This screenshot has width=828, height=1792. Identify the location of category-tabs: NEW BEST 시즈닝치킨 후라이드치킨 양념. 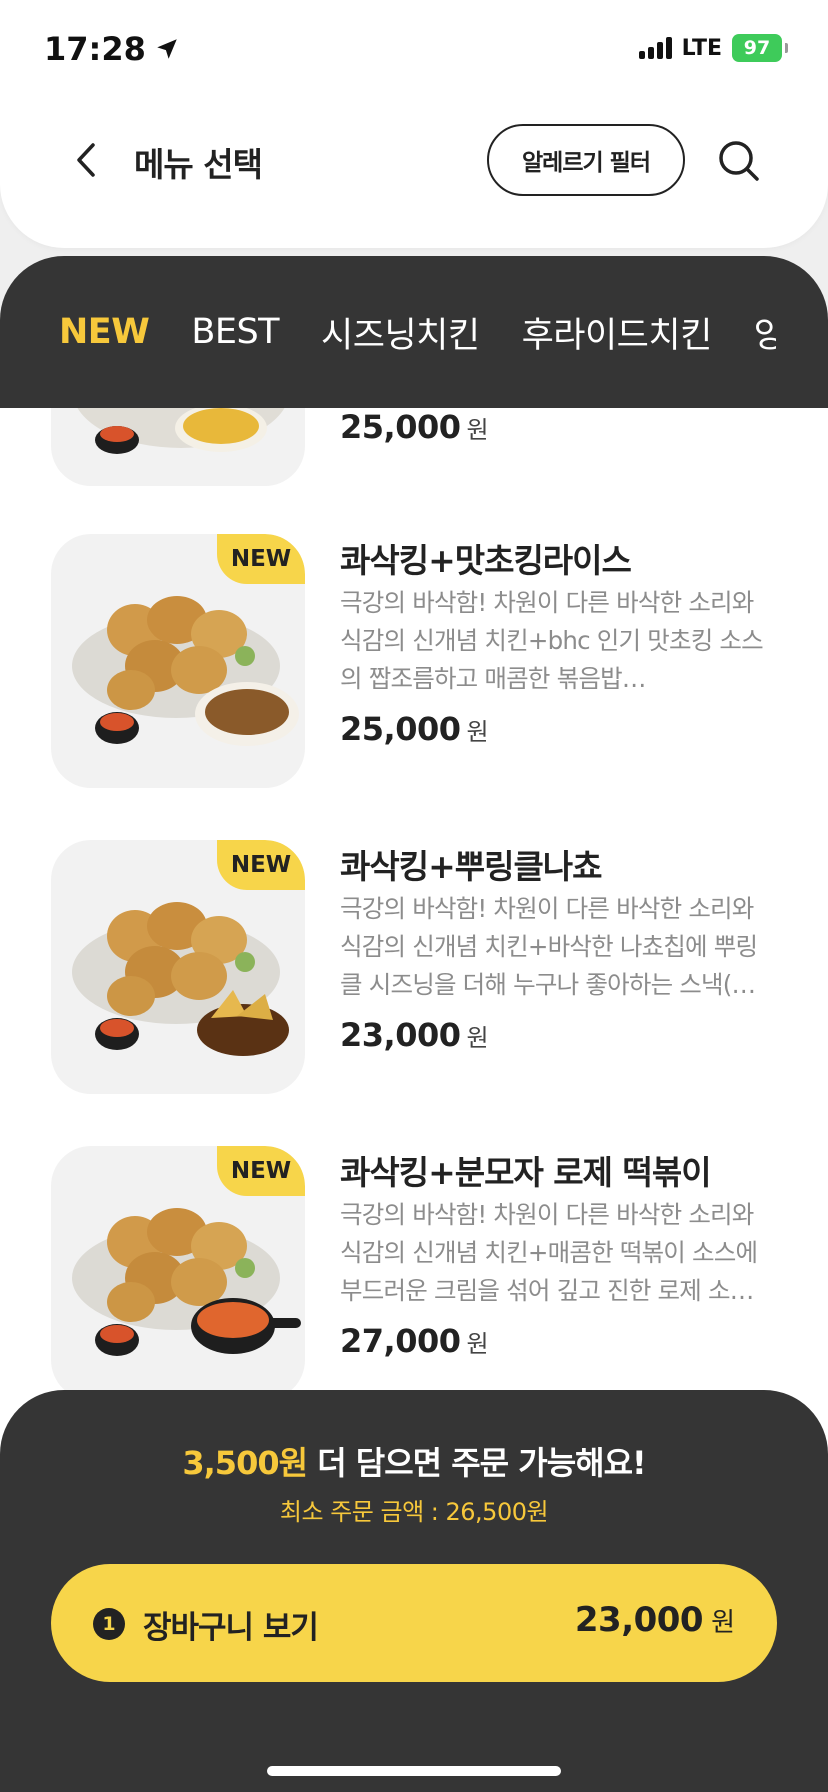
(417, 332).